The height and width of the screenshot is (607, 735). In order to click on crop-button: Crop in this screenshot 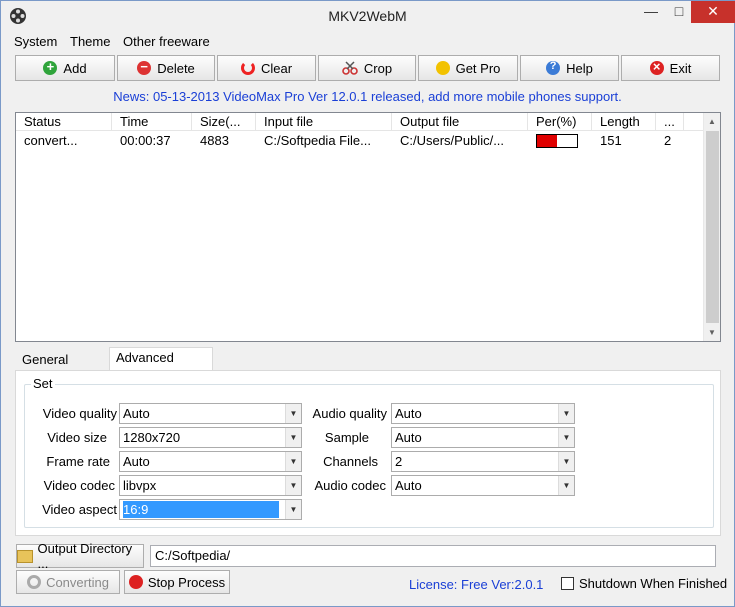, I will do `click(367, 68)`.